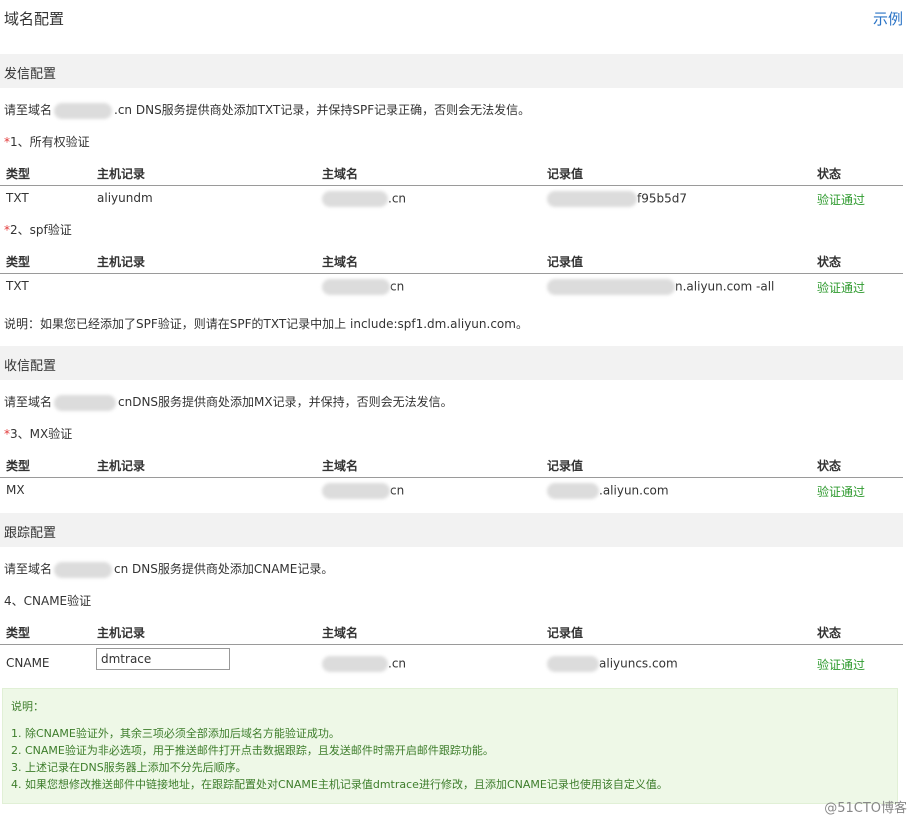  I want to click on cname-host-input, so click(163, 659).